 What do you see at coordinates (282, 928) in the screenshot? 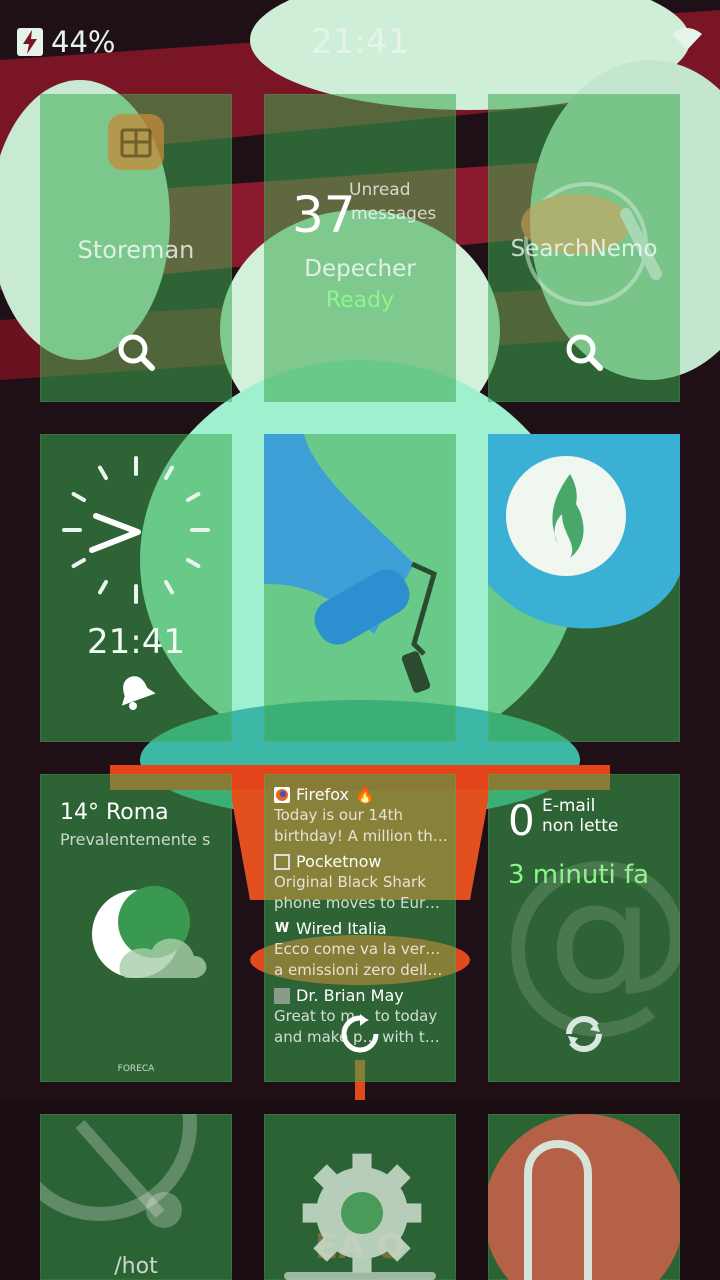
I see `wired-icon: W` at bounding box center [282, 928].